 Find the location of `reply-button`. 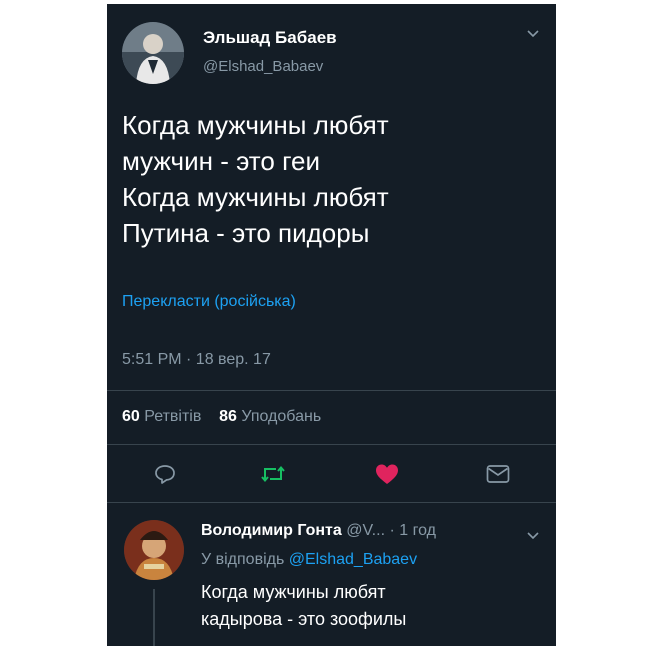

reply-button is located at coordinates (165, 474).